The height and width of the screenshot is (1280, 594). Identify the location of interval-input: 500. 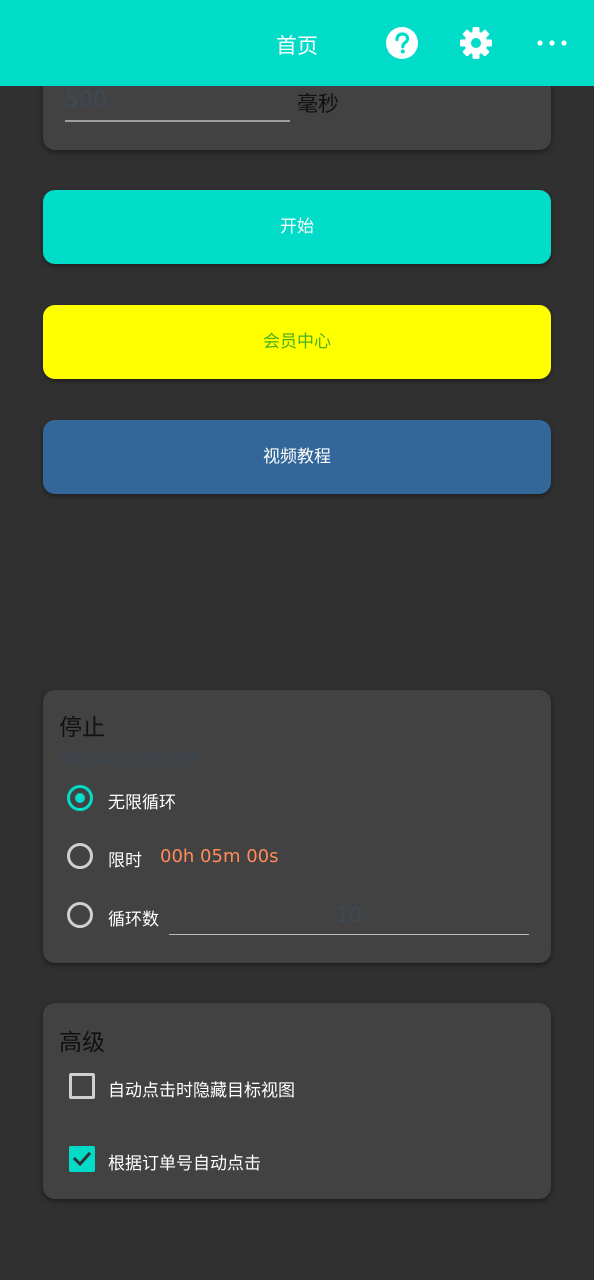
(177, 104).